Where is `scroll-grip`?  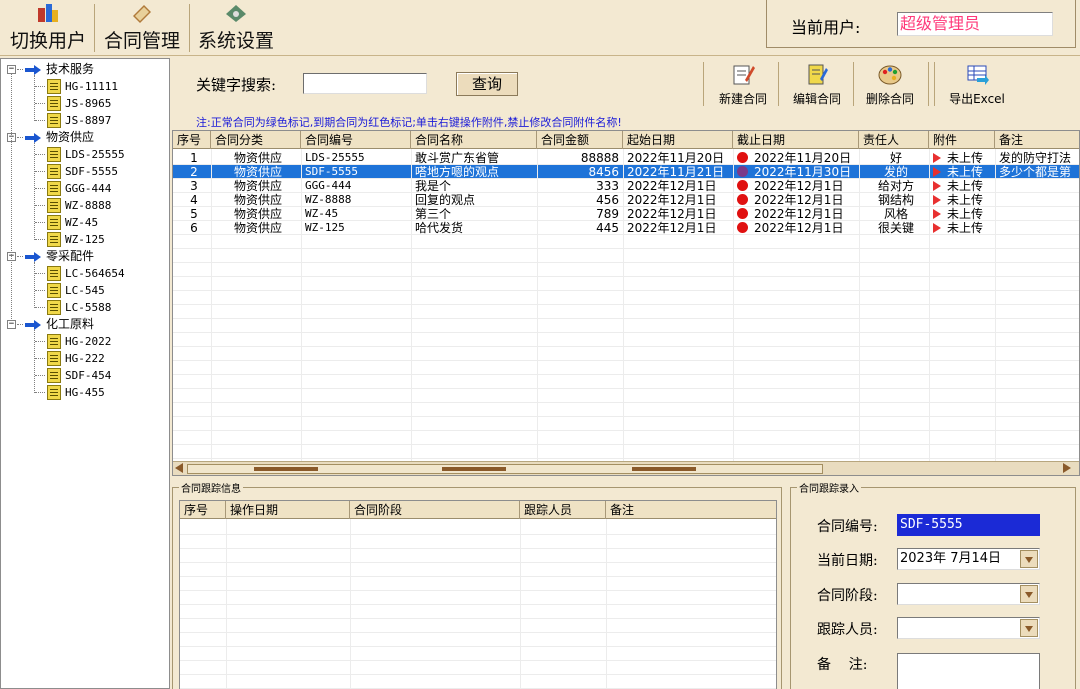
scroll-grip is located at coordinates (474, 469).